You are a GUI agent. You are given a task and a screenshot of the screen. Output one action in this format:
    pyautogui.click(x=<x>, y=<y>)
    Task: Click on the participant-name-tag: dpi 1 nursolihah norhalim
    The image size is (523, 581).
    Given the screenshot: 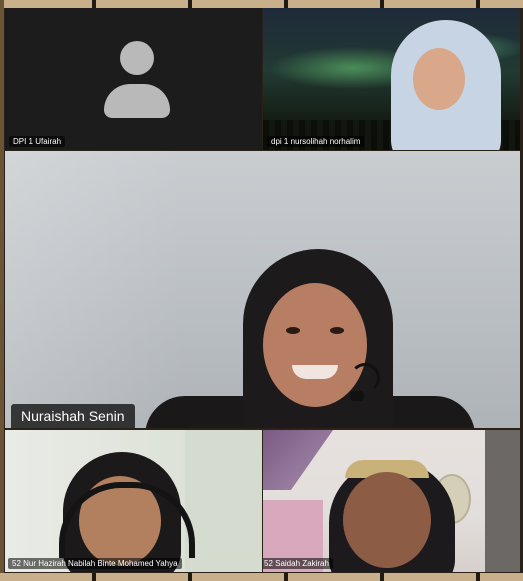 What is the action you would take?
    pyautogui.click(x=316, y=141)
    